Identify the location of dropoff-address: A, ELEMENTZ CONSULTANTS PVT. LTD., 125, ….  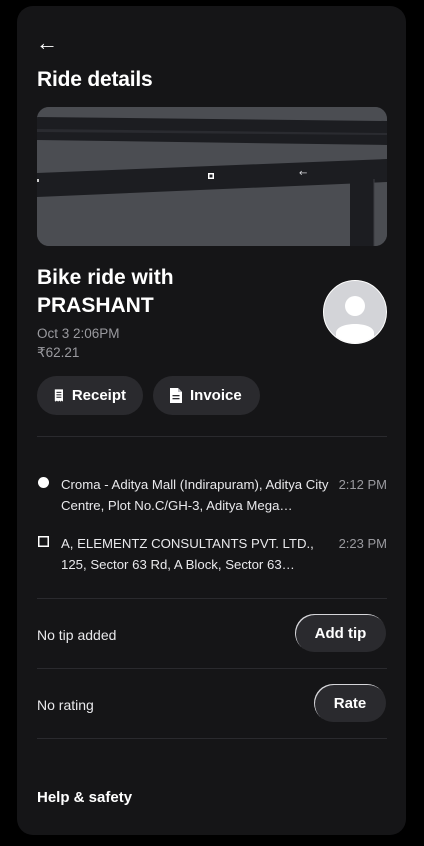
(187, 554).